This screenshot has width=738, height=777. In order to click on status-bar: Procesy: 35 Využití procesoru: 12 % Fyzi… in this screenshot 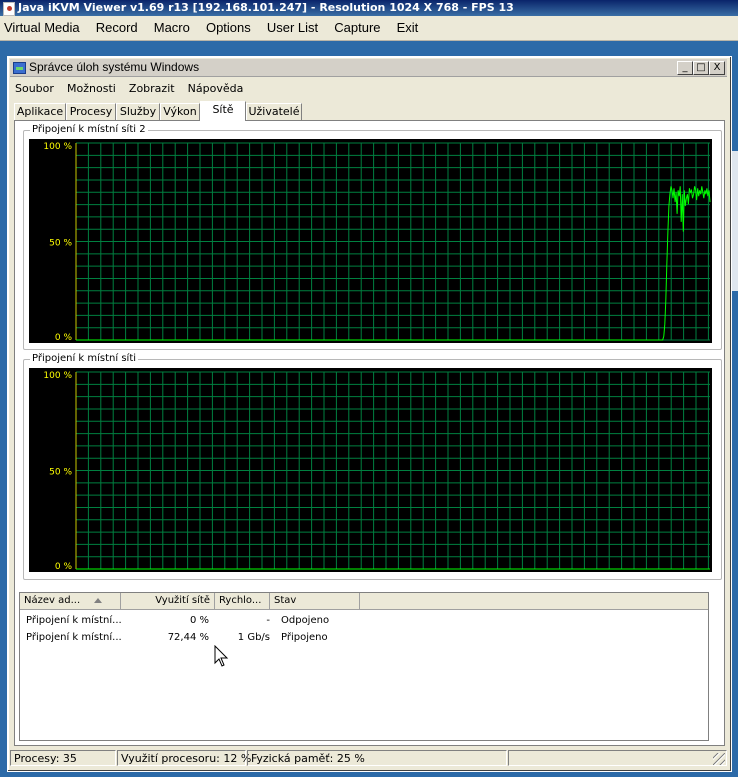, I will do `click(368, 758)`.